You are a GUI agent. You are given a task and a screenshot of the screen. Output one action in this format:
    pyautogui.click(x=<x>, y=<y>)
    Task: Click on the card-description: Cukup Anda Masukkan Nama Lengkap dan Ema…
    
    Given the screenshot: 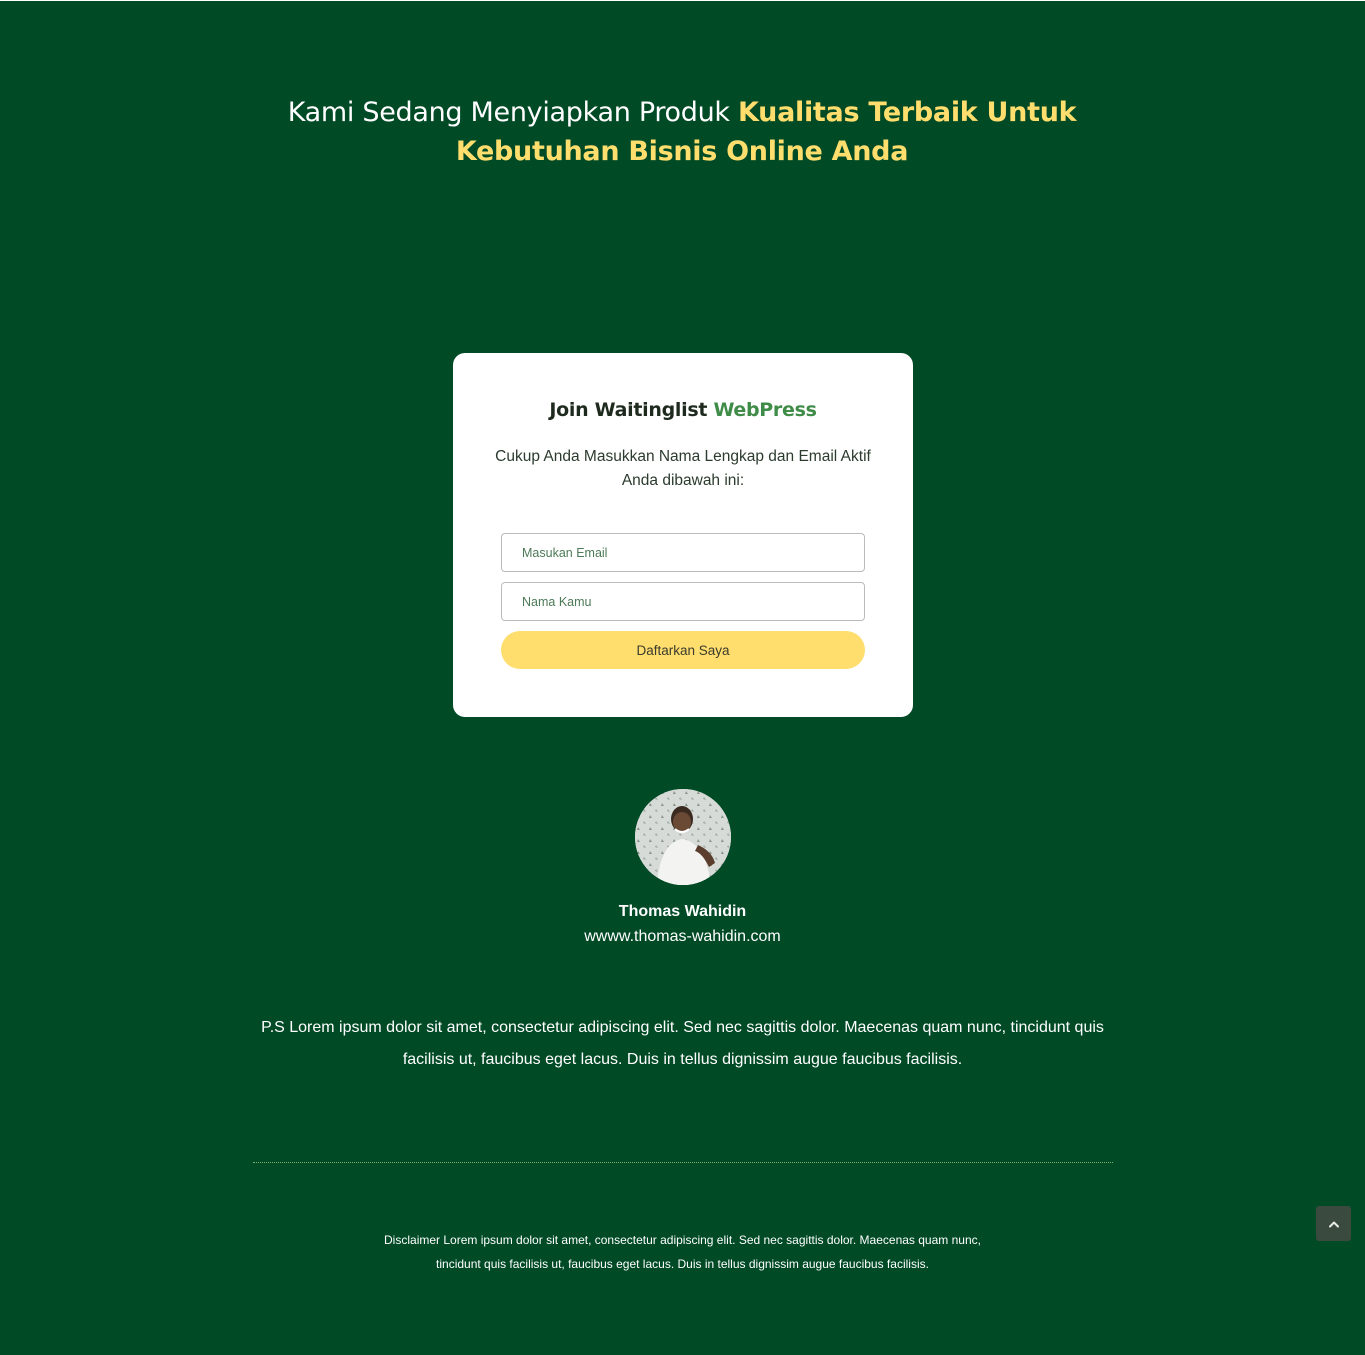 What is the action you would take?
    pyautogui.click(x=683, y=468)
    